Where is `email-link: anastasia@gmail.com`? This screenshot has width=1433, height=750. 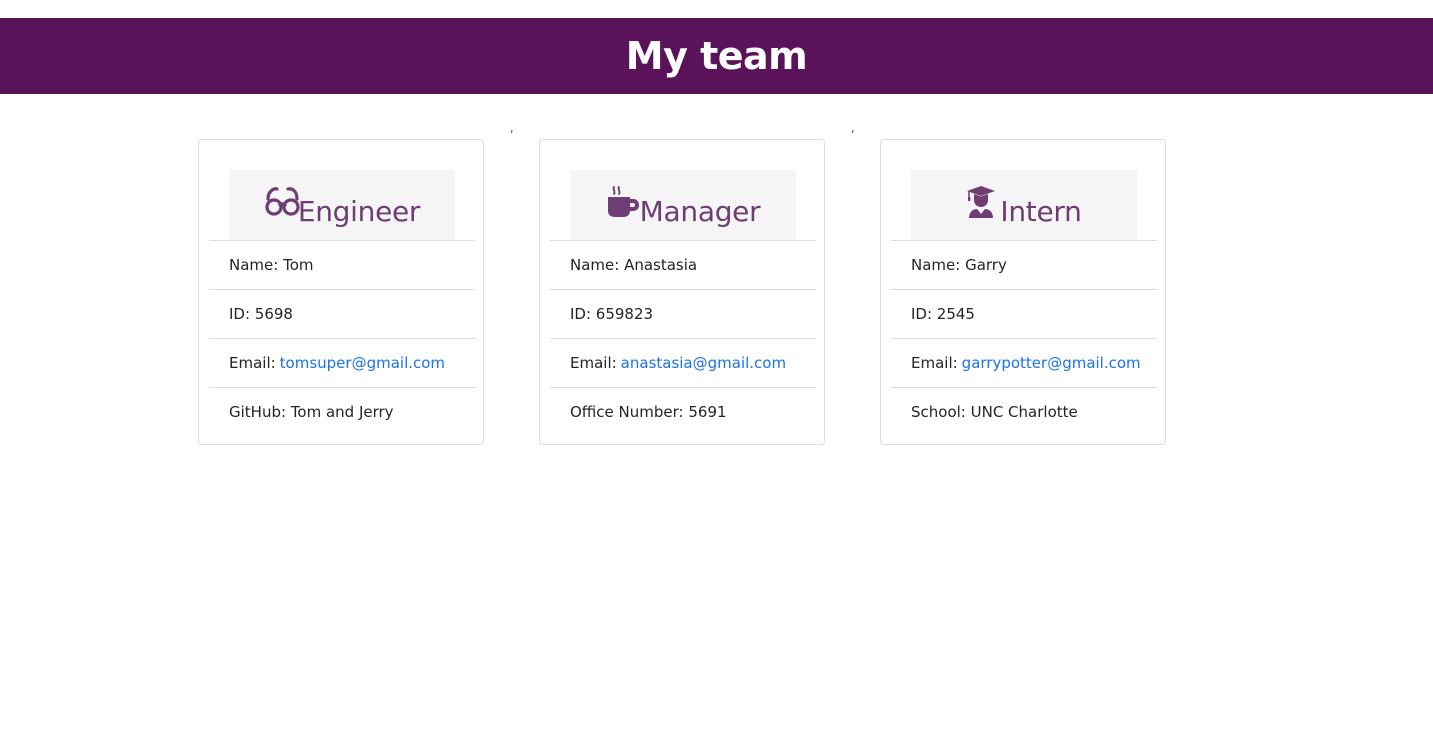 email-link: anastasia@gmail.com is located at coordinates (703, 363).